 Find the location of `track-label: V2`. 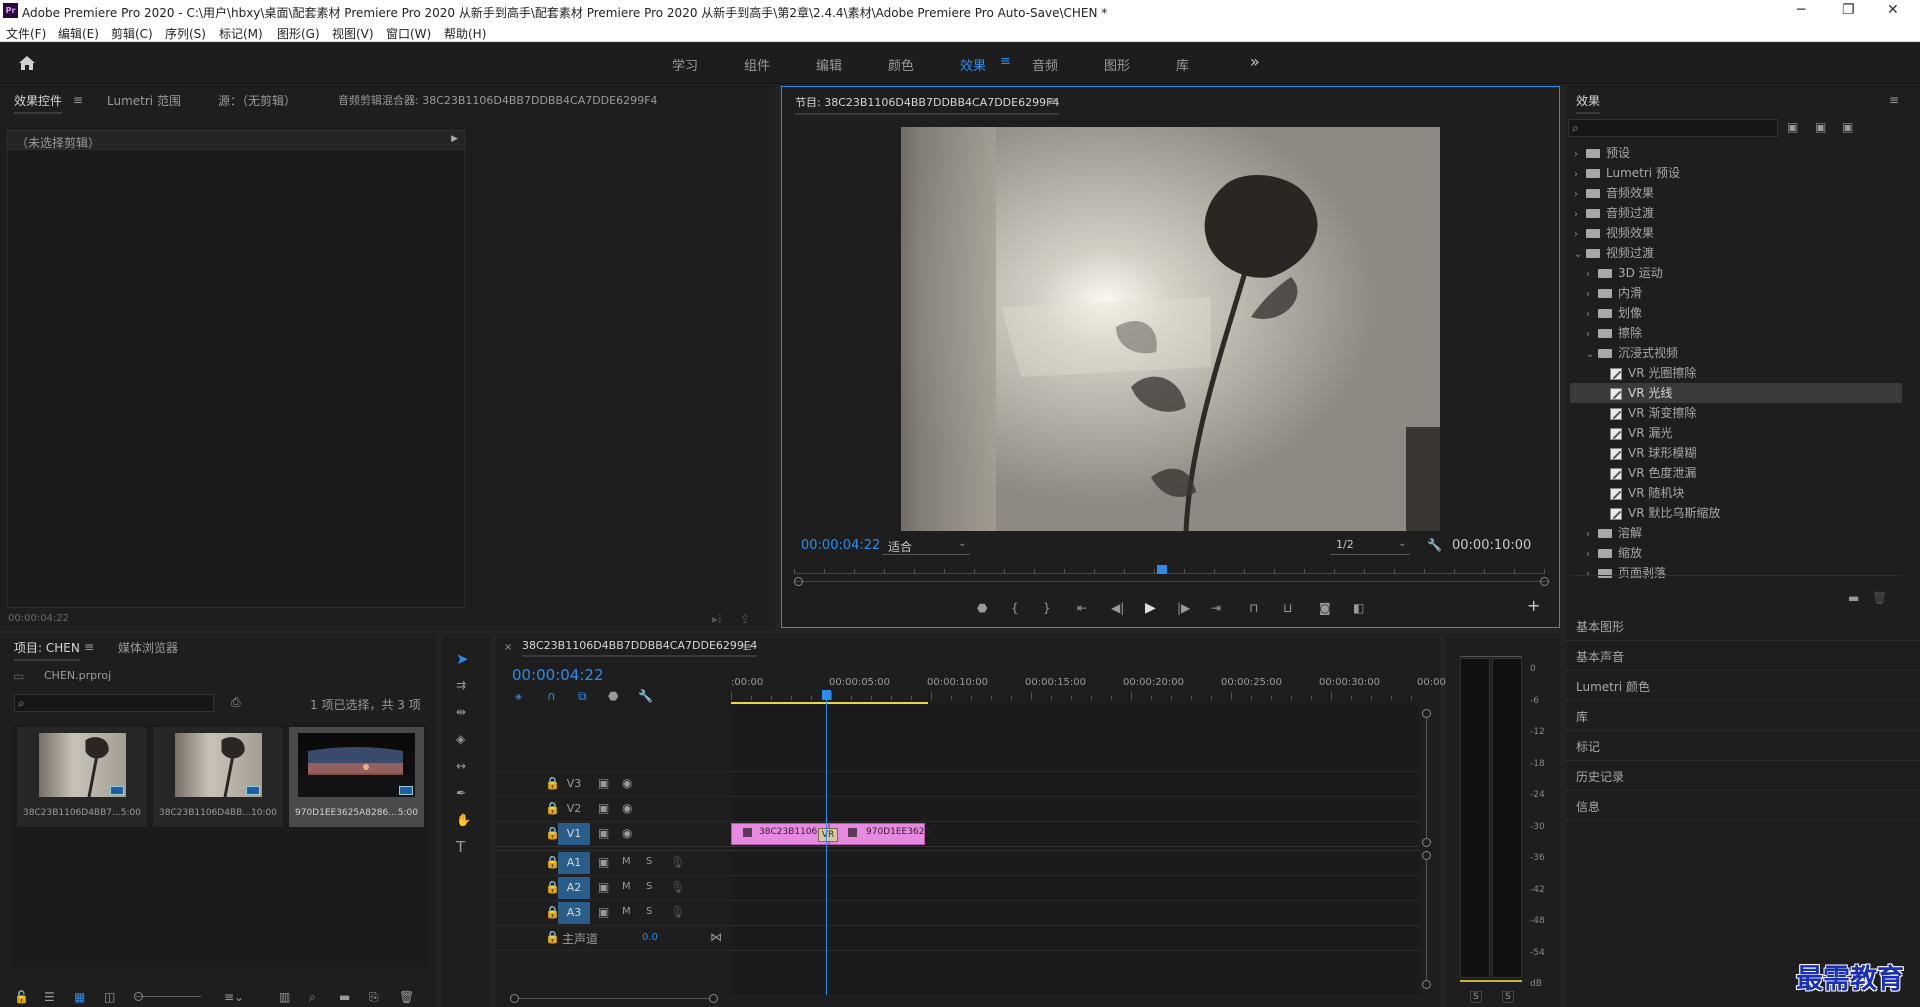

track-label: V2 is located at coordinates (574, 809).